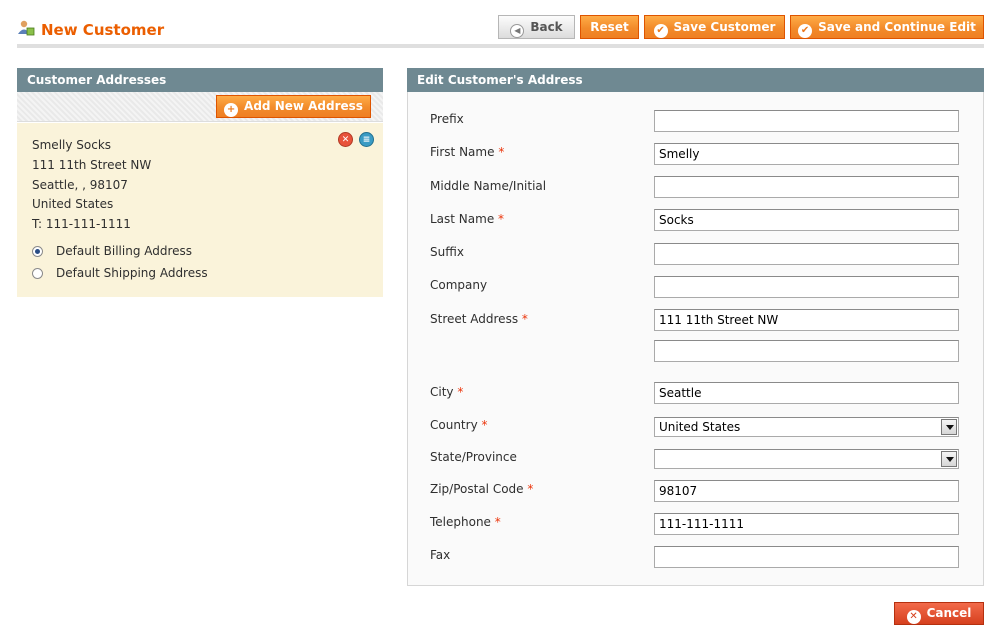 The image size is (998, 637). I want to click on last-name-input: Socks, so click(806, 220).